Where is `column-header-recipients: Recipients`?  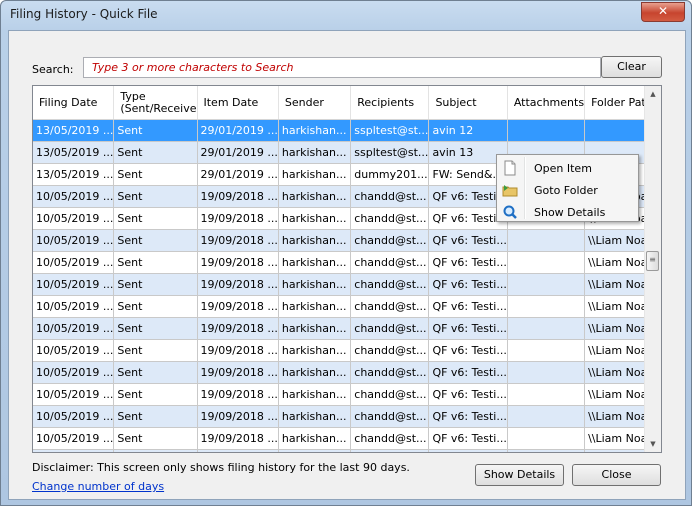
column-header-recipients: Recipients is located at coordinates (390, 103).